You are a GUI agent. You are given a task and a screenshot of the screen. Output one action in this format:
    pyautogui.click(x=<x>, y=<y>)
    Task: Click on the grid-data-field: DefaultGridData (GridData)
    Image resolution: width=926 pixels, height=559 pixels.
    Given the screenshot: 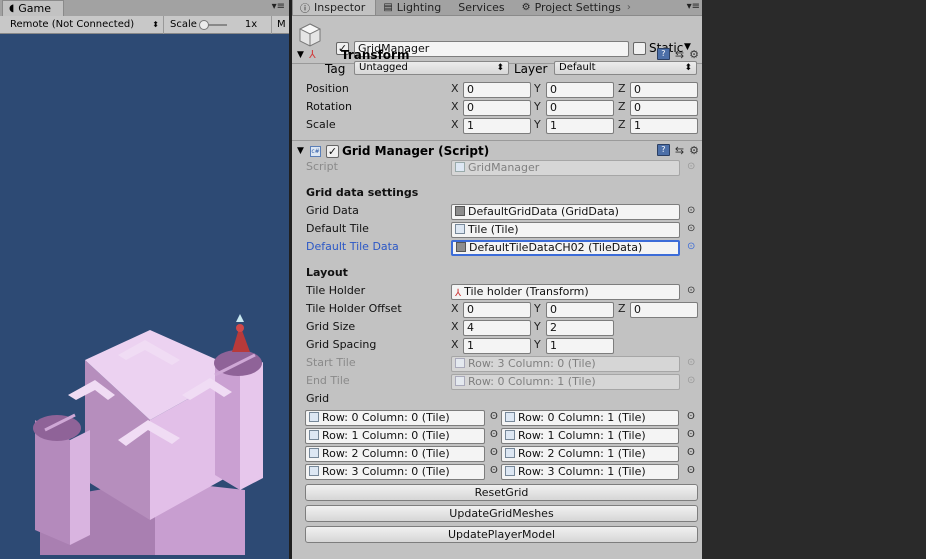 What is the action you would take?
    pyautogui.click(x=565, y=212)
    